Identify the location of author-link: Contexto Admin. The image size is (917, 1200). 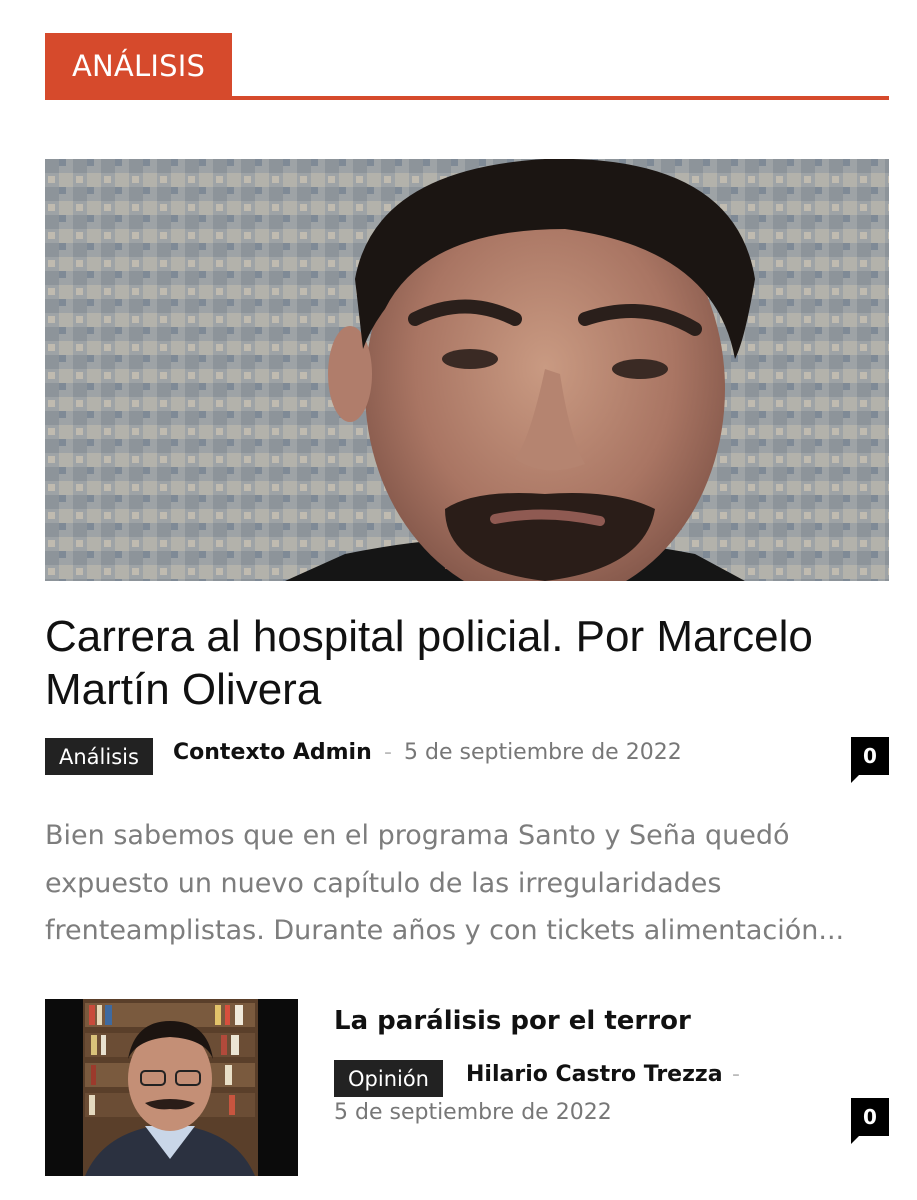
(272, 753).